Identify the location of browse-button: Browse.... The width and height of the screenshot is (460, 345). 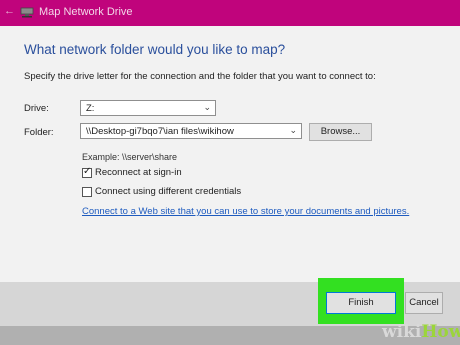
(340, 132).